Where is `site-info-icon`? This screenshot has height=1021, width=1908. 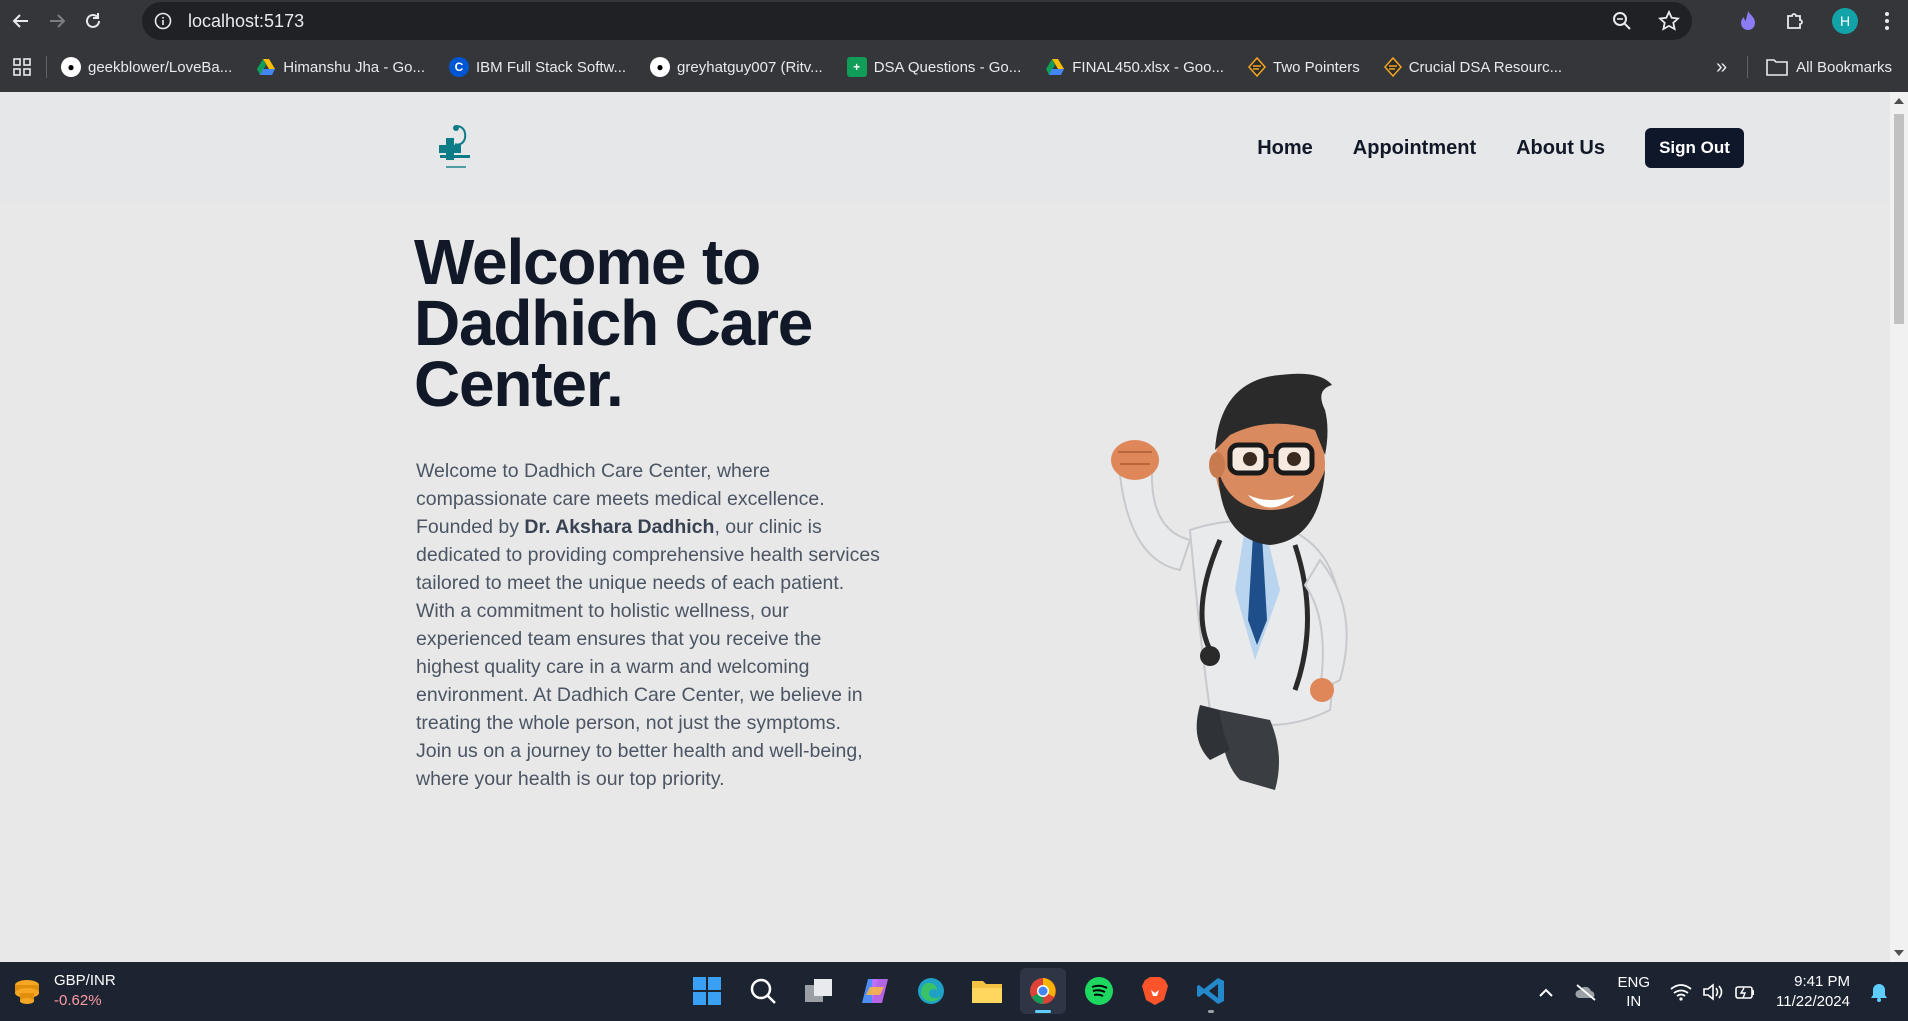
site-info-icon is located at coordinates (163, 21).